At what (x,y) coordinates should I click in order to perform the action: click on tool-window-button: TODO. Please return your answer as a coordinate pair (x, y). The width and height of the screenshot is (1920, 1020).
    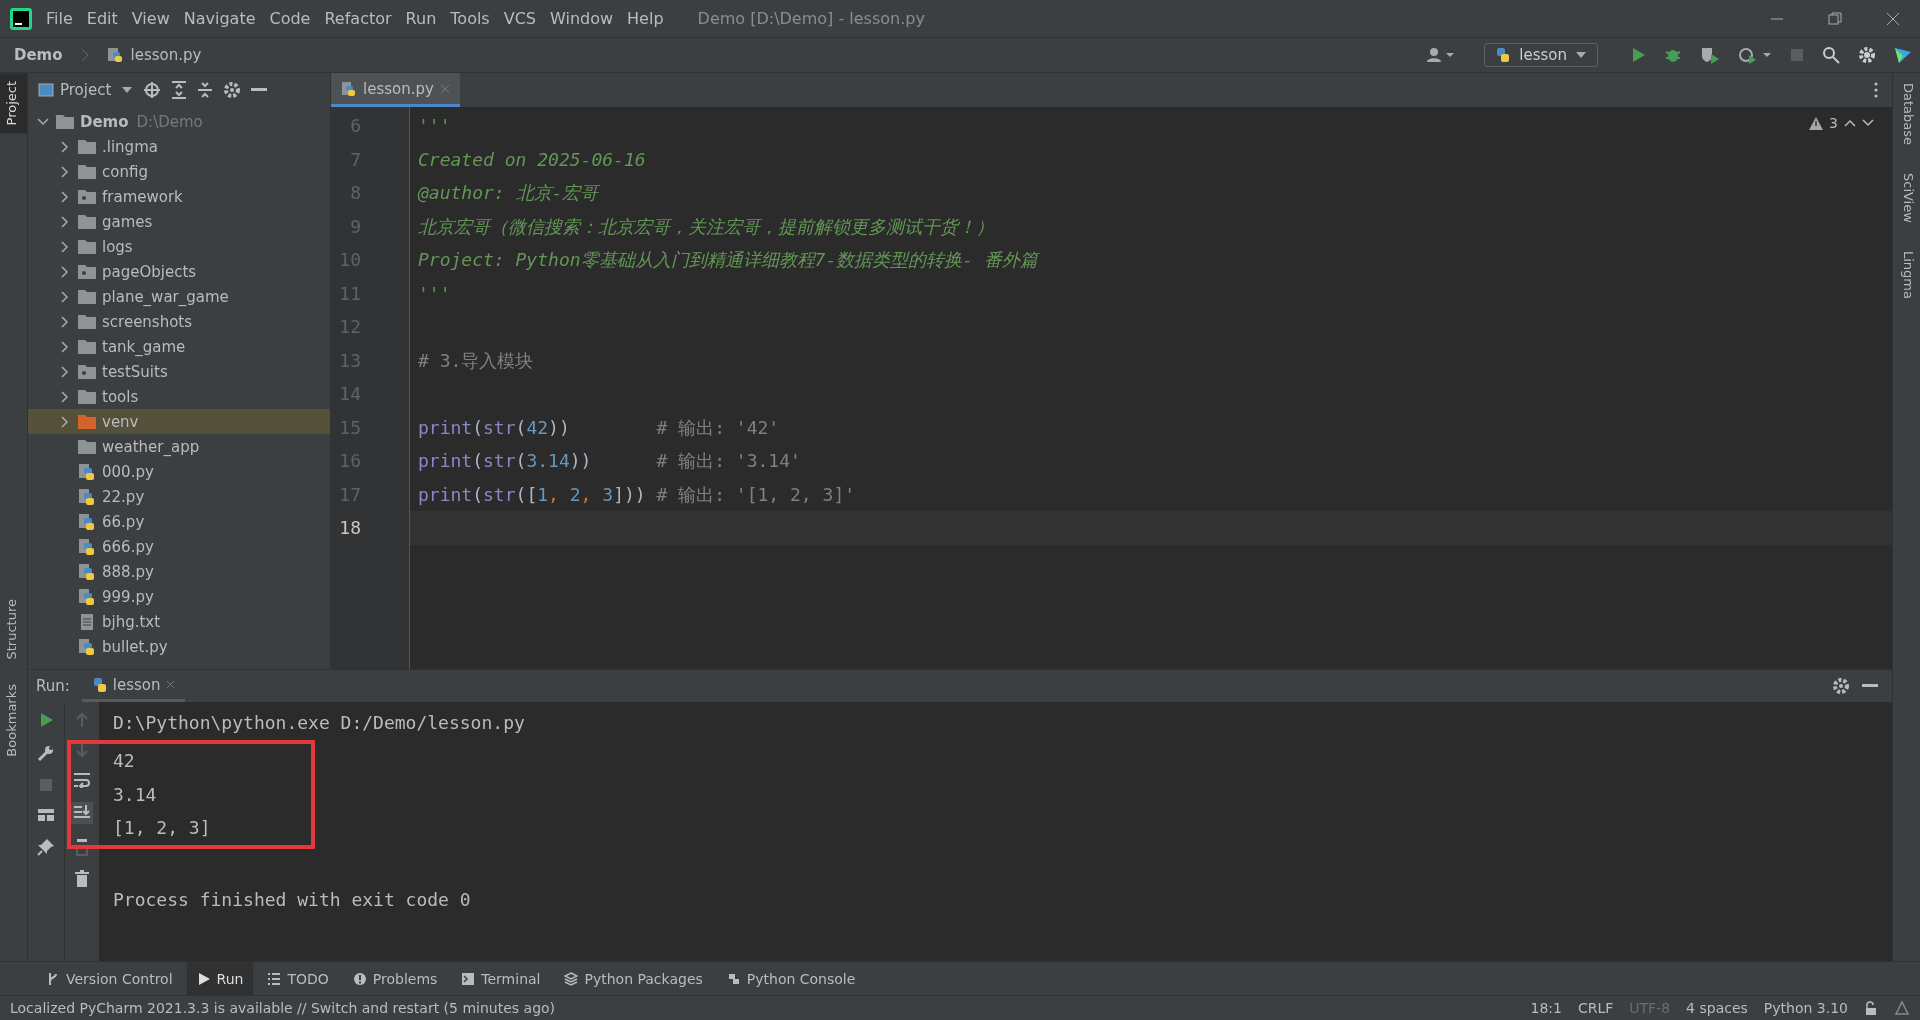
    Looking at the image, I should click on (298, 978).